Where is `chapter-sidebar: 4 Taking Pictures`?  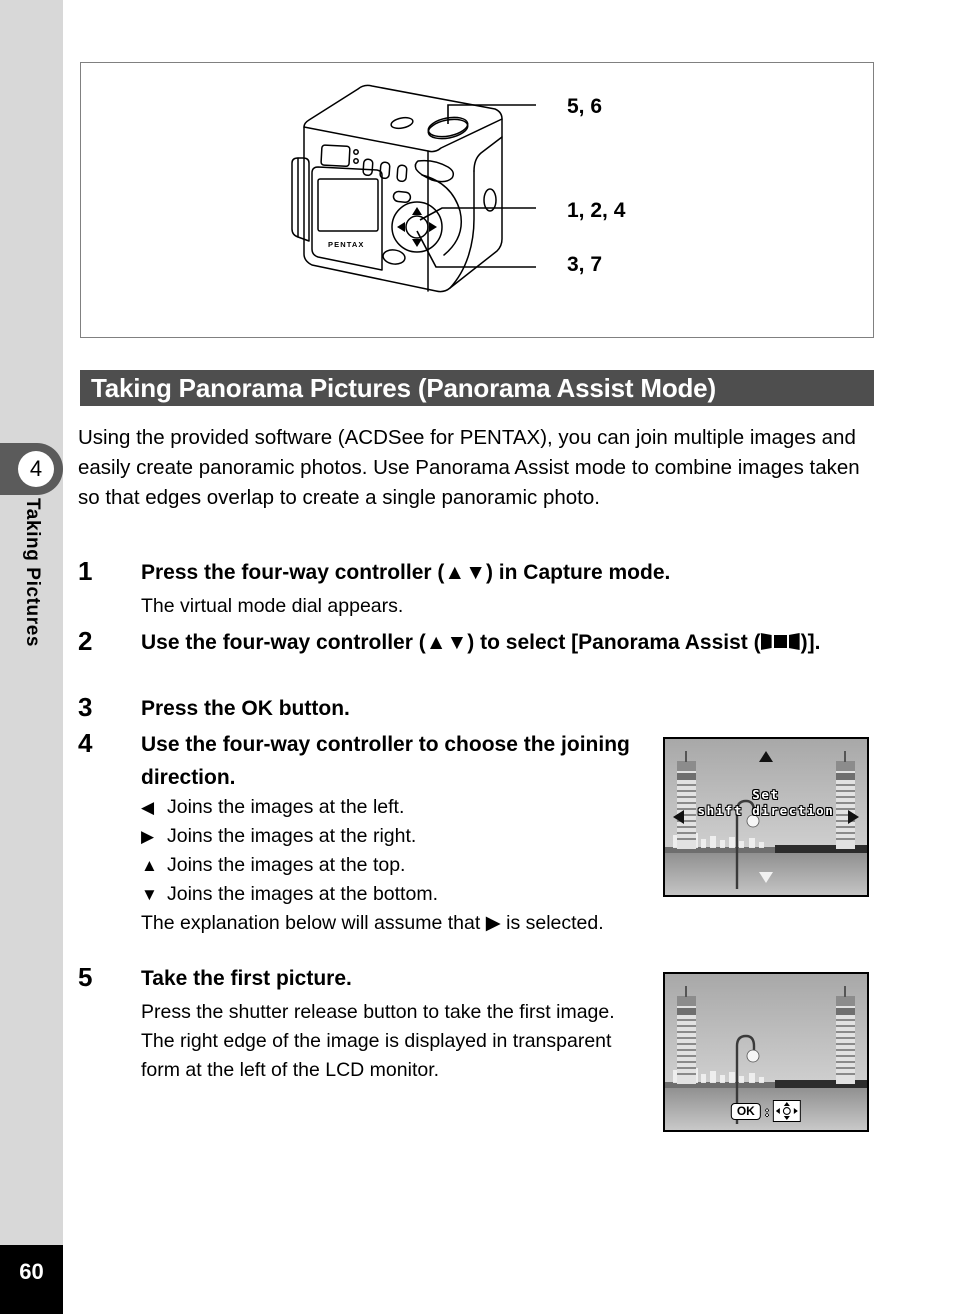 chapter-sidebar: 4 Taking Pictures is located at coordinates (31, 622).